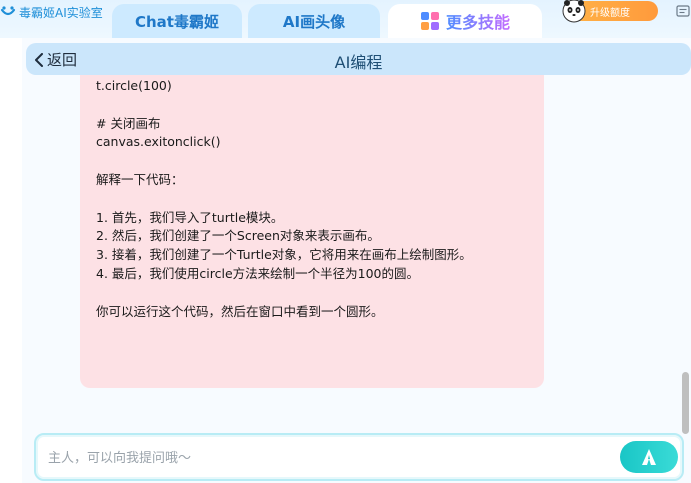 The image size is (691, 483). I want to click on tab-chat: Chat毒霸姬, so click(177, 21).